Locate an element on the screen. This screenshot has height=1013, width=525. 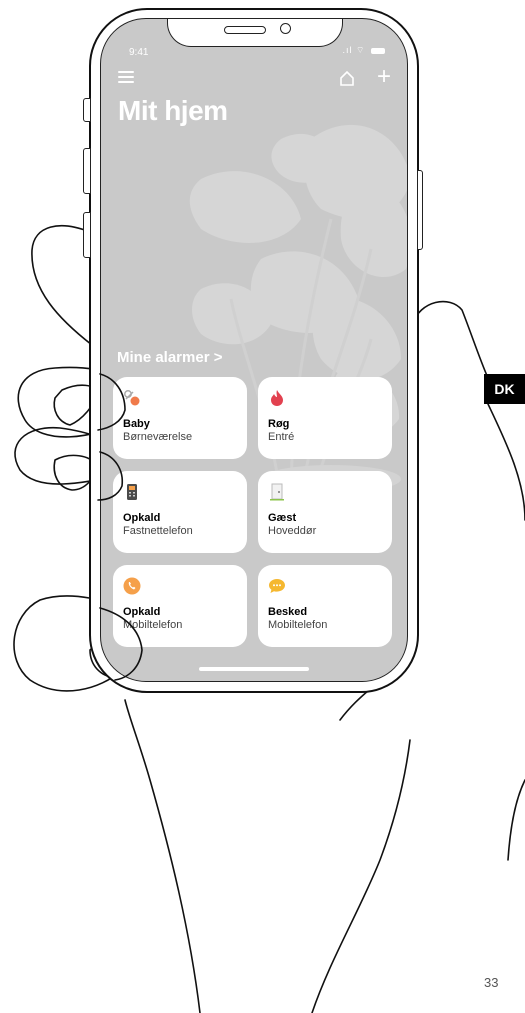
page-title: Mit hjem is located at coordinates (173, 110).